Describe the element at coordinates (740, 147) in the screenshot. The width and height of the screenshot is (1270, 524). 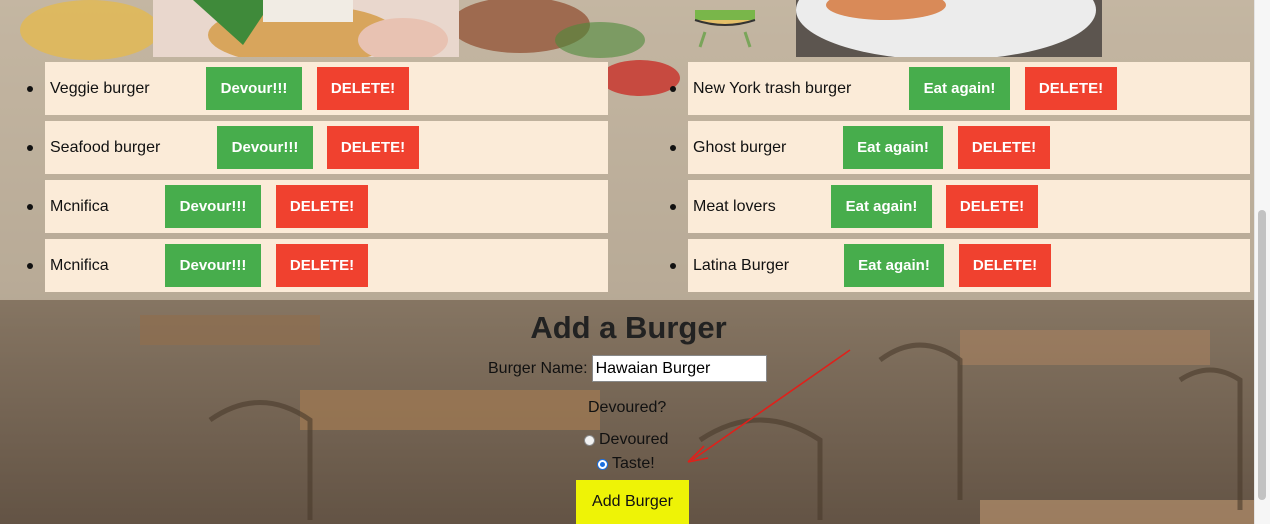
I see `burger-name: Ghost burger` at that location.